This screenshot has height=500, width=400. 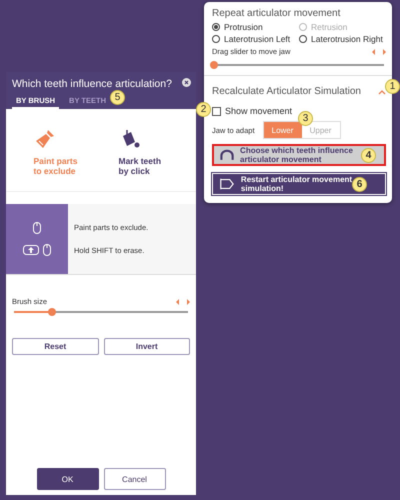 I want to click on callout-badge: 2, so click(x=203, y=109).